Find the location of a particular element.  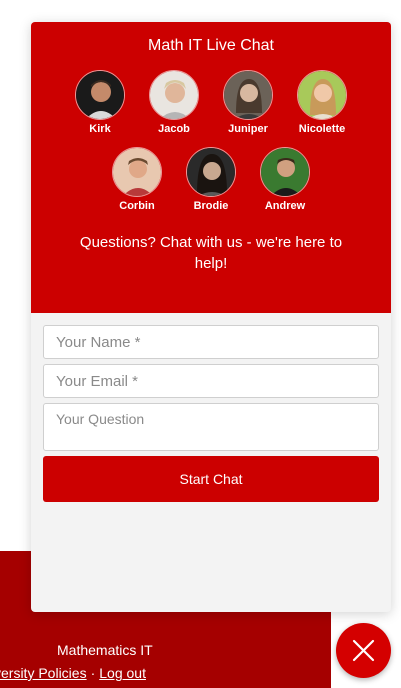

agent-corbin: Corbin is located at coordinates (137, 179).